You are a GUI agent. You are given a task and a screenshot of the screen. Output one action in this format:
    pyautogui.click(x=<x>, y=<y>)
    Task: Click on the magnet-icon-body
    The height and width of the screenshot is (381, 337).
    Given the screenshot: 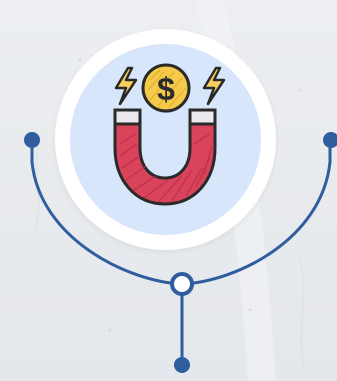 What is the action you would take?
    pyautogui.click(x=165, y=157)
    